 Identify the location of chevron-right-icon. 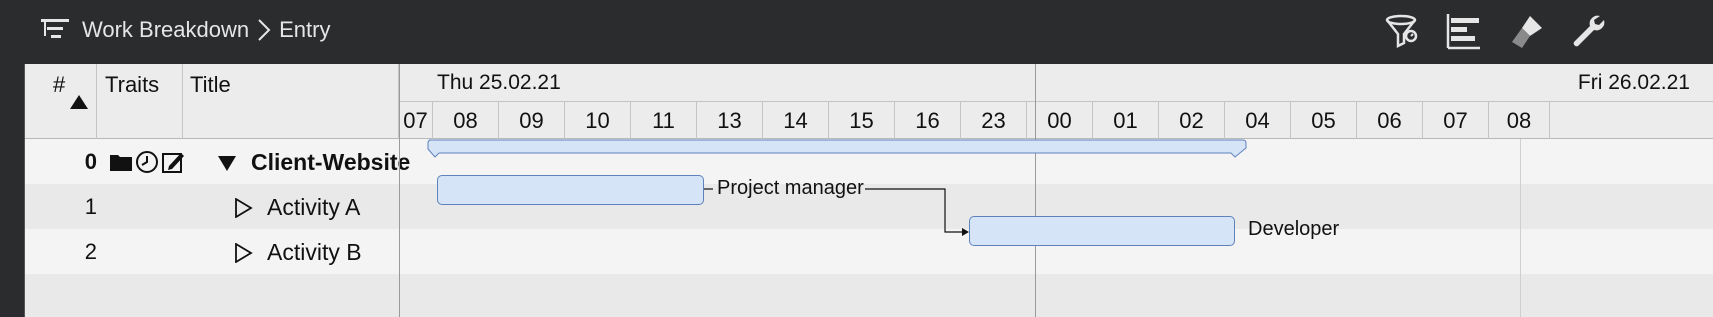
(264, 30).